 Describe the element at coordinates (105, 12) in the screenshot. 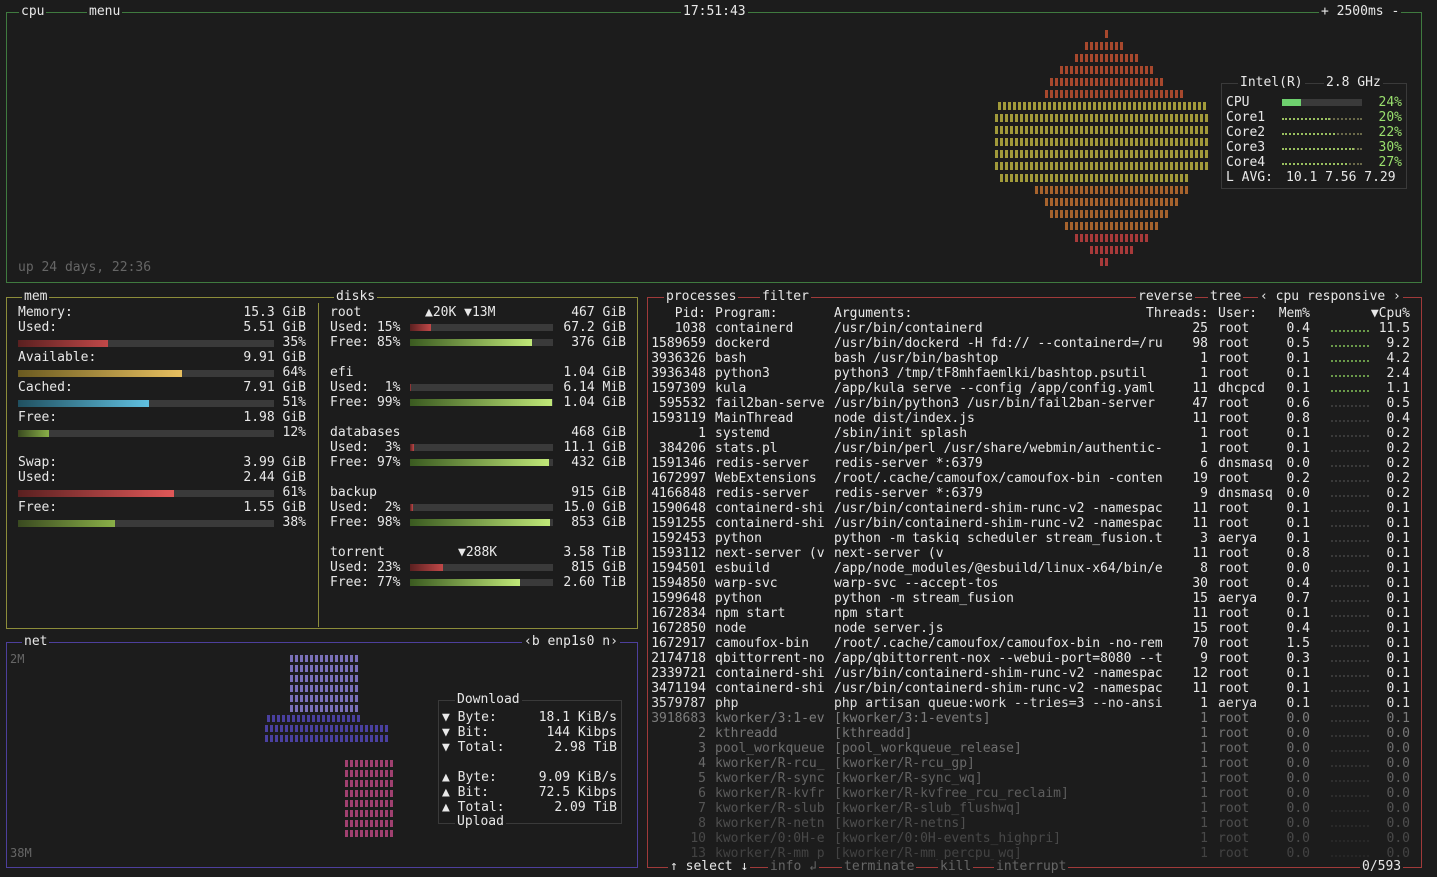

I see `menu-button: menu` at that location.